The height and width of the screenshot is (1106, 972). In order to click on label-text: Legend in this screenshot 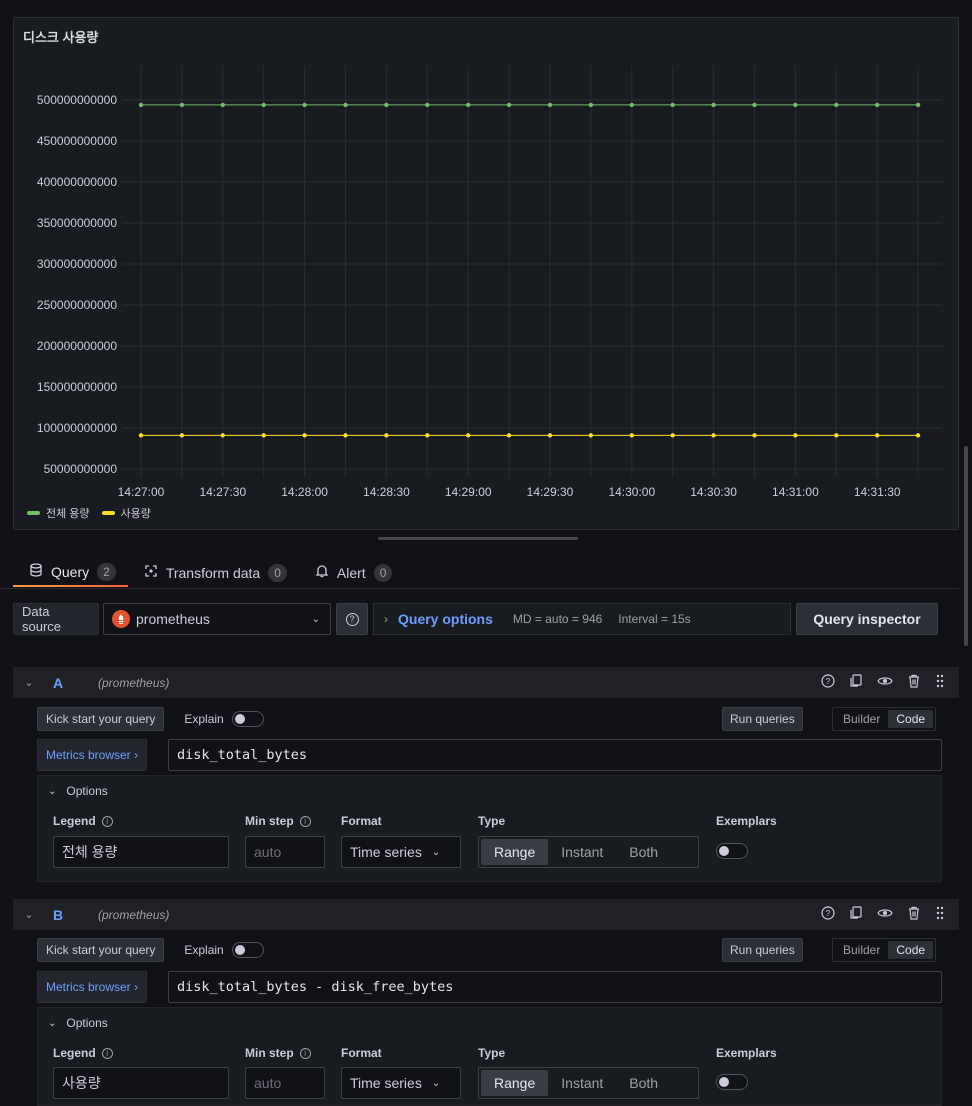, I will do `click(74, 1053)`.